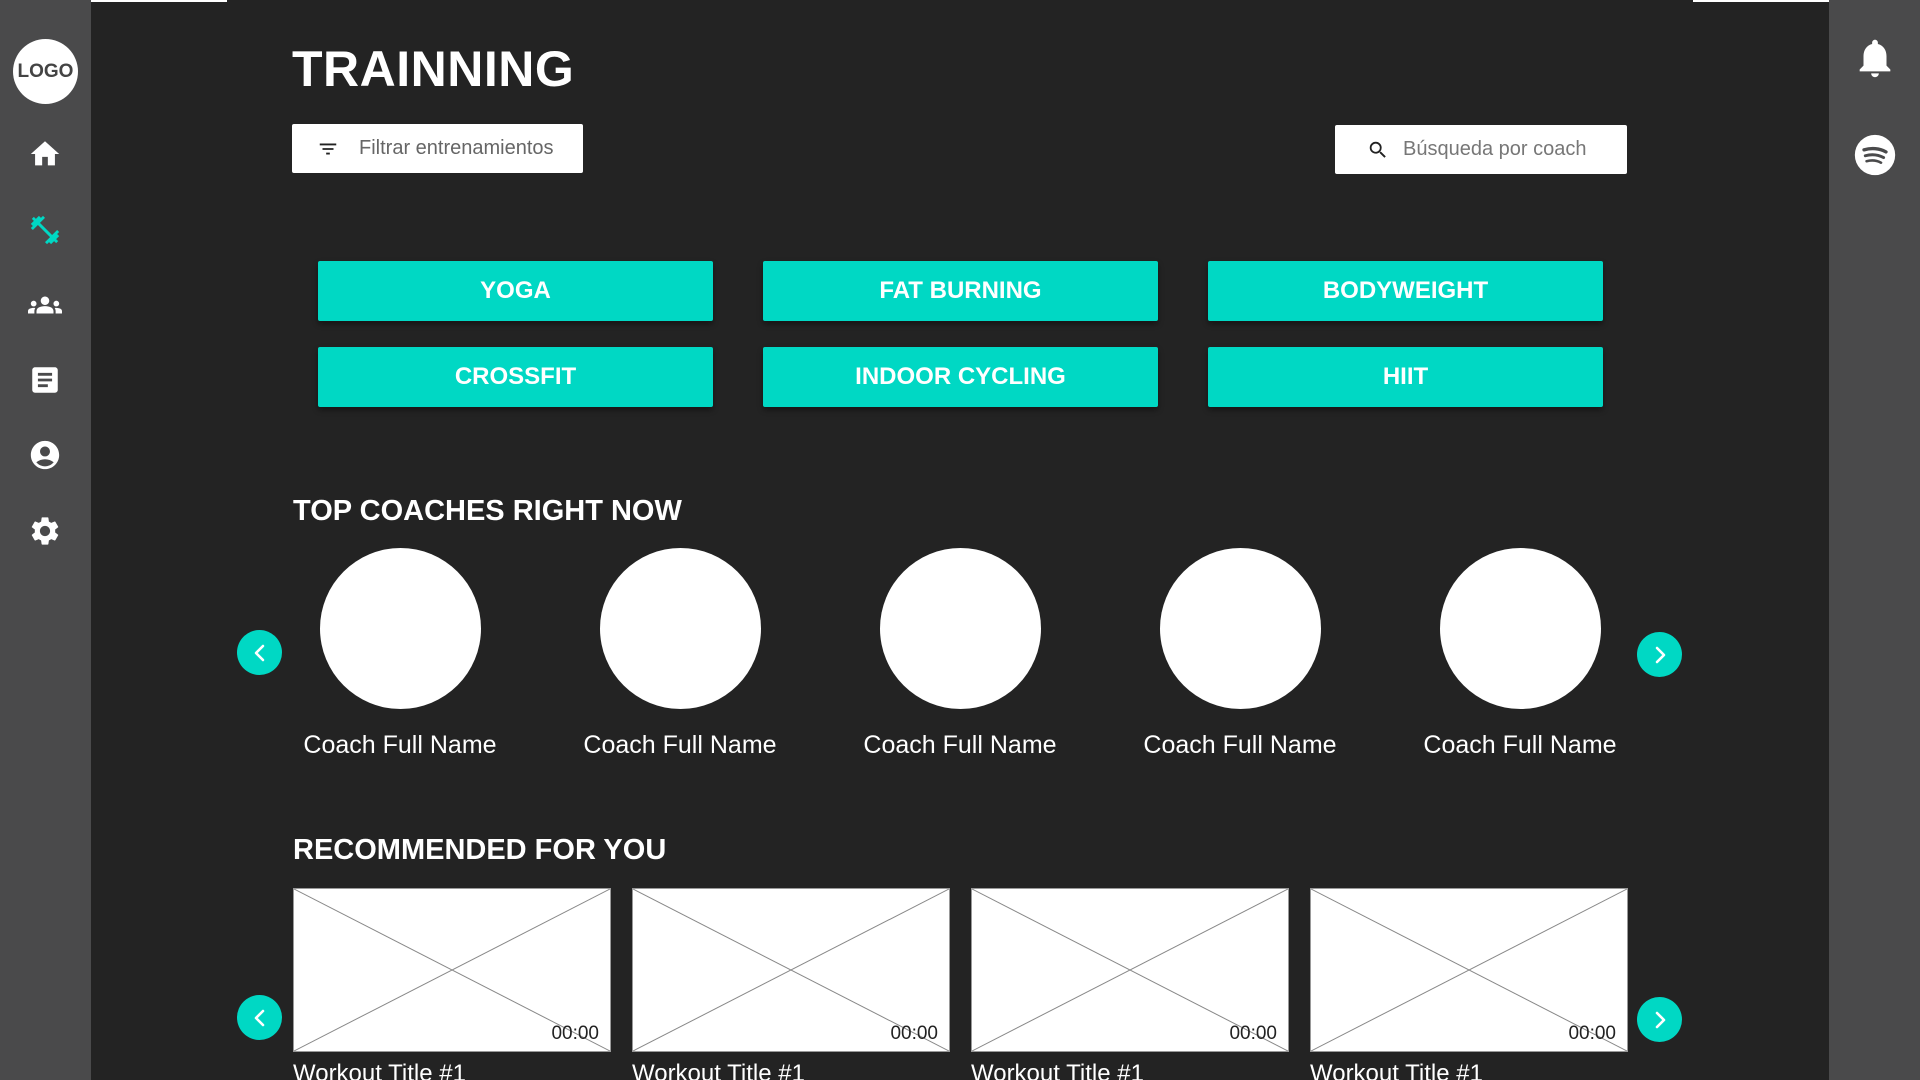 This screenshot has width=1920, height=1080. What do you see at coordinates (1513, 149) in the screenshot?
I see `search-input` at bounding box center [1513, 149].